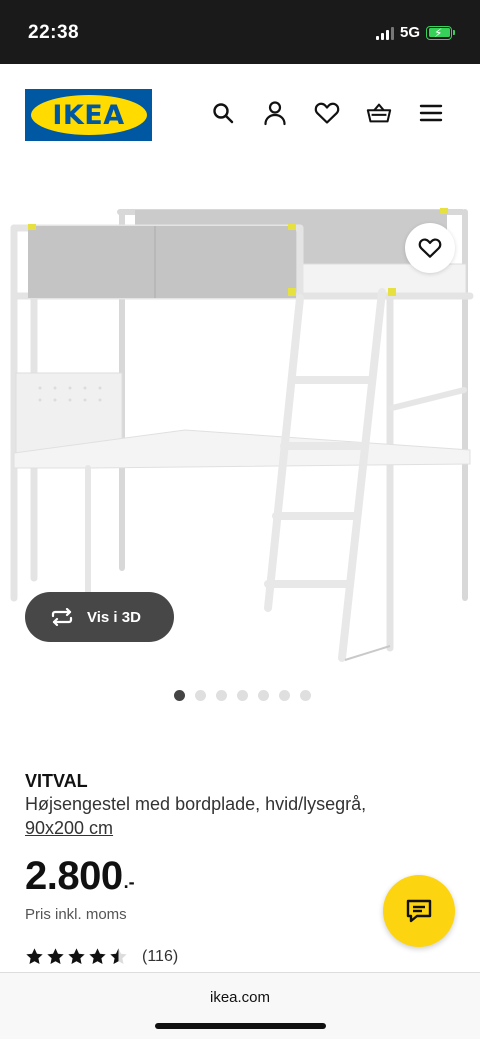 This screenshot has height=1039, width=480. What do you see at coordinates (118, 956) in the screenshot?
I see `star-half-icon` at bounding box center [118, 956].